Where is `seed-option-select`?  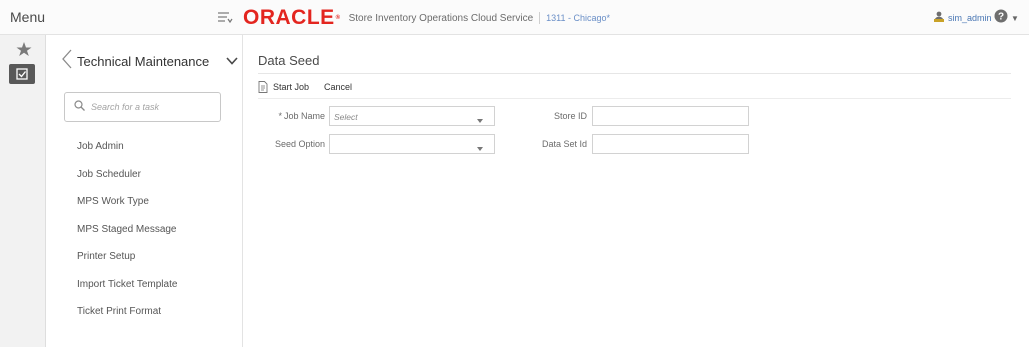 seed-option-select is located at coordinates (412, 144).